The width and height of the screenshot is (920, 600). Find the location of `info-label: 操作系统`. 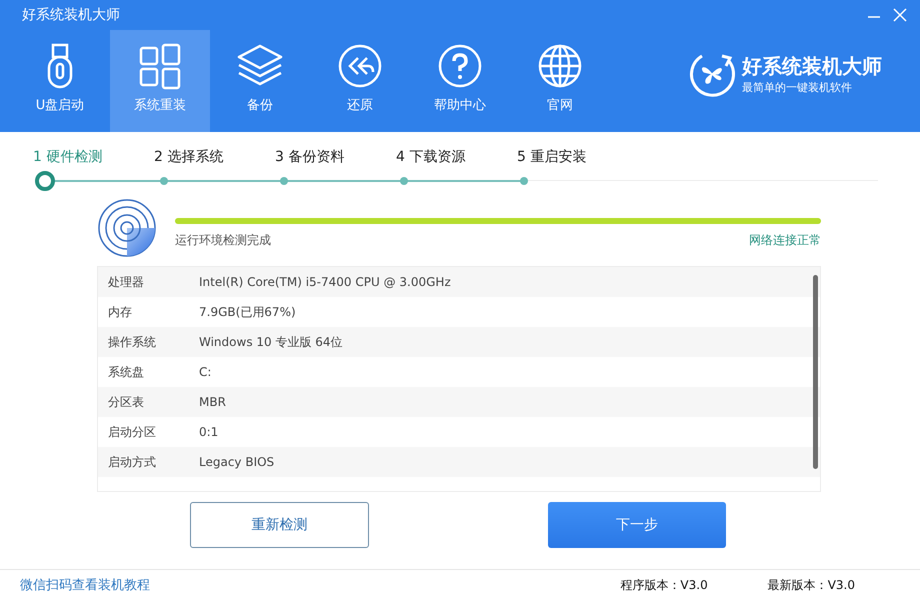

info-label: 操作系统 is located at coordinates (132, 342).